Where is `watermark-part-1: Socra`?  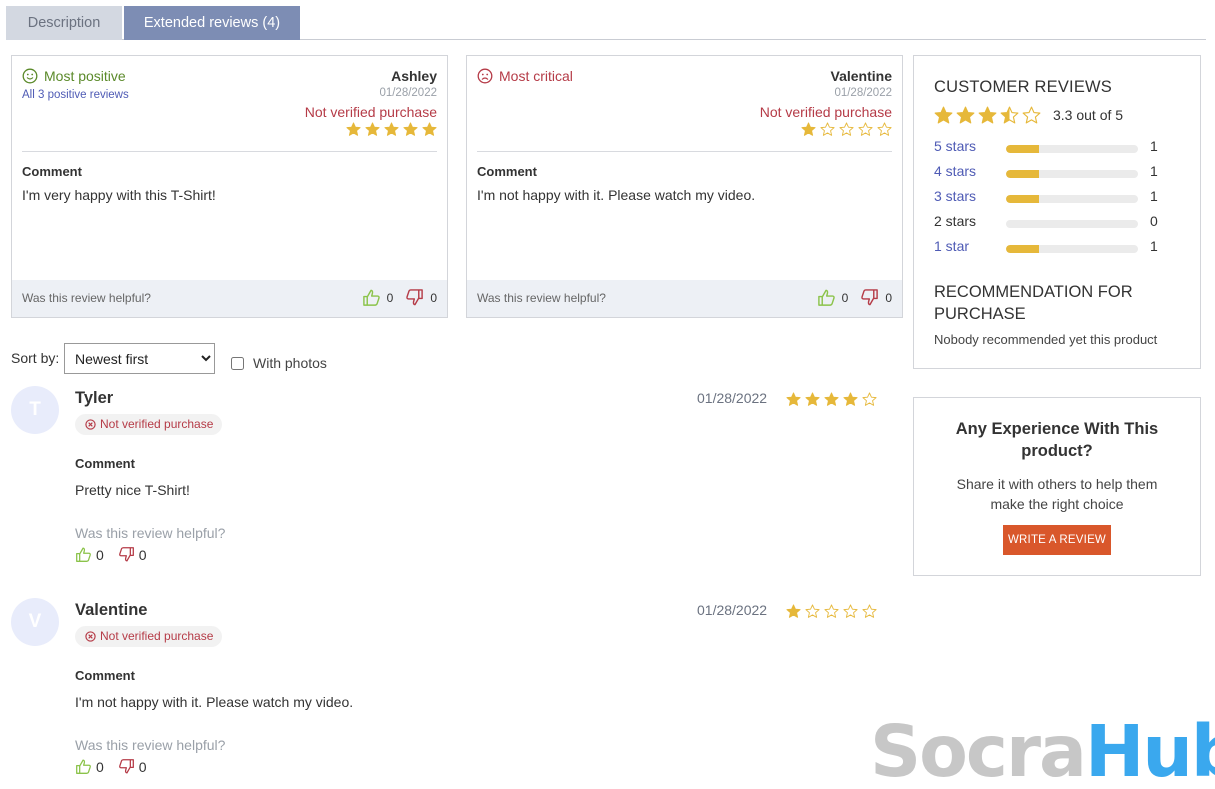 watermark-part-1: Socra is located at coordinates (978, 749).